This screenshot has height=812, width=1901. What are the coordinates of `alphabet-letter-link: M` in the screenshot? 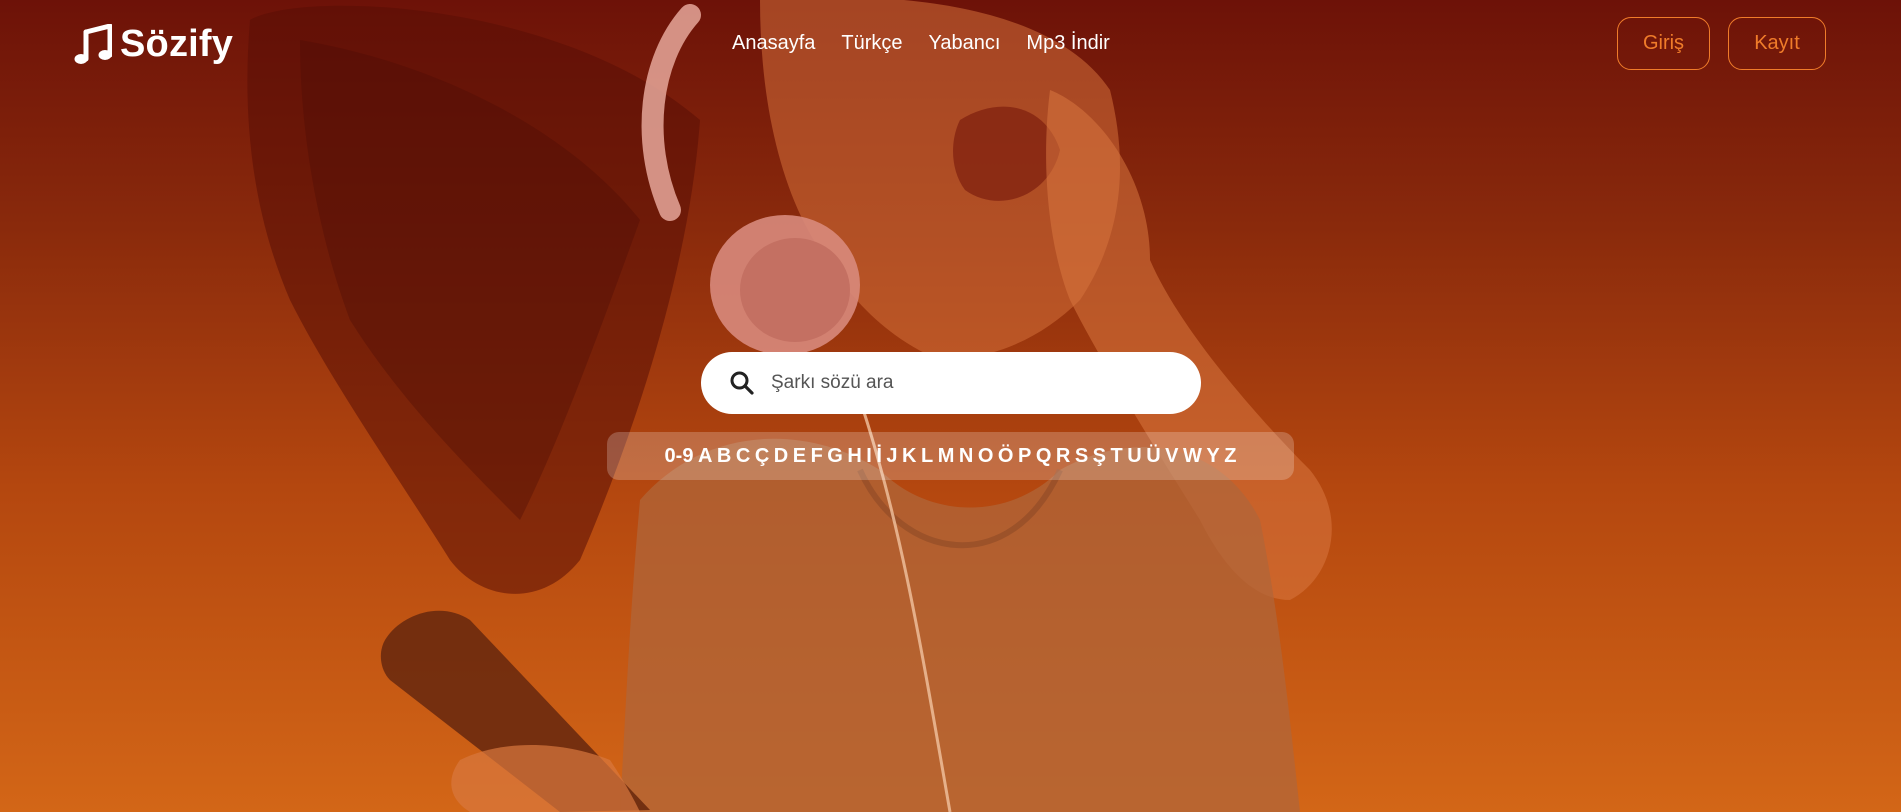 It's located at (946, 456).